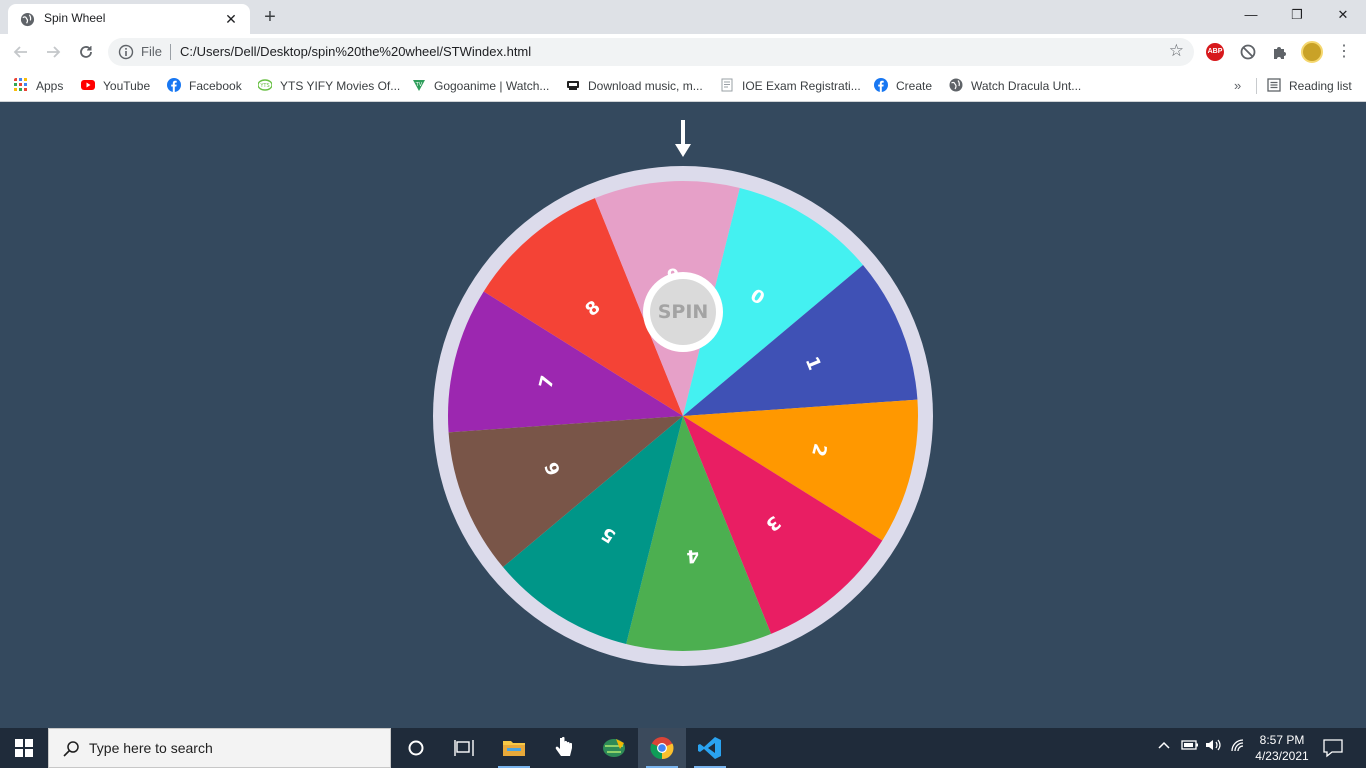  Describe the element at coordinates (231, 19) in the screenshot. I see `close-tab-button: ✕` at that location.